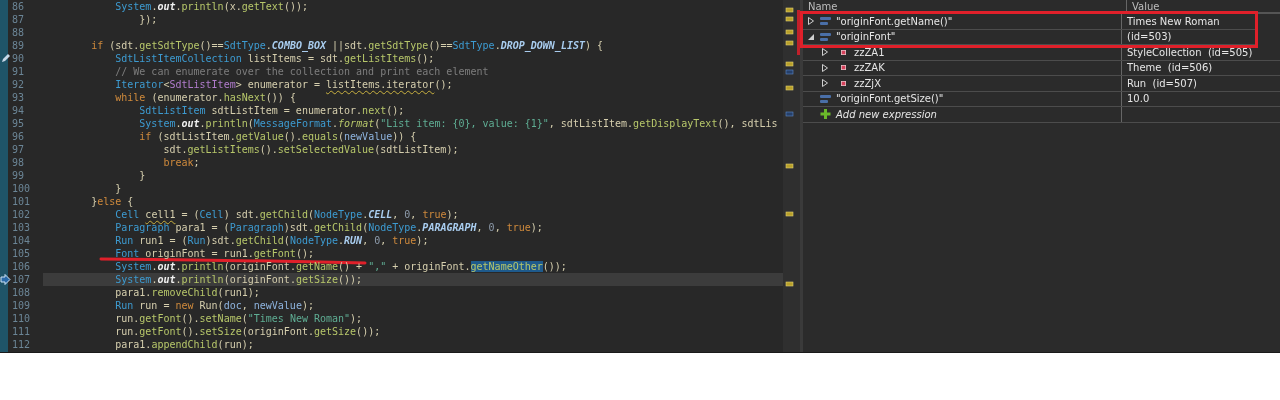  What do you see at coordinates (19, 136) in the screenshot?
I see `line-number: 96` at bounding box center [19, 136].